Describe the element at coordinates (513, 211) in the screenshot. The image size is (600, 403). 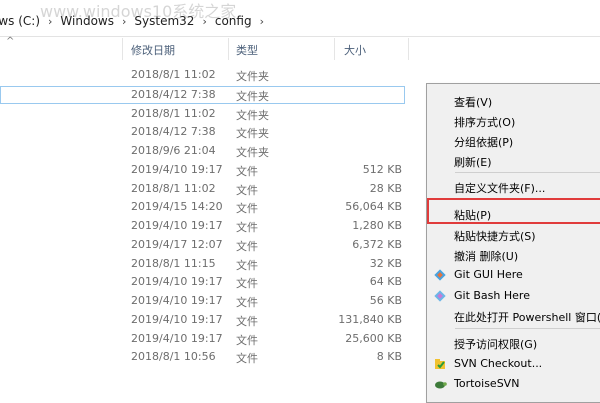
I see `paste-highlight-box` at that location.